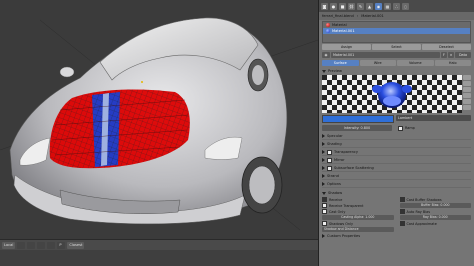  What do you see at coordinates (358, 229) in the screenshot?
I see `shadow-mode-selector: Shadow and Distance` at bounding box center [358, 229].